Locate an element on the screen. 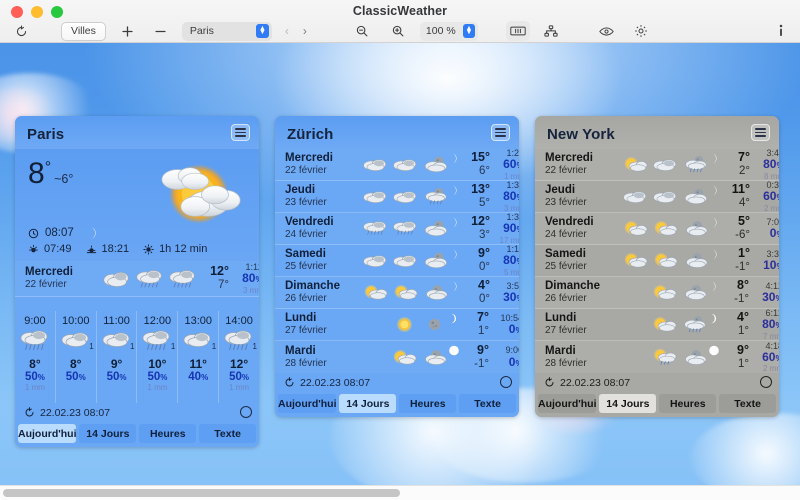 The image size is (800, 500). cloudy-icon is located at coordinates (116, 279).